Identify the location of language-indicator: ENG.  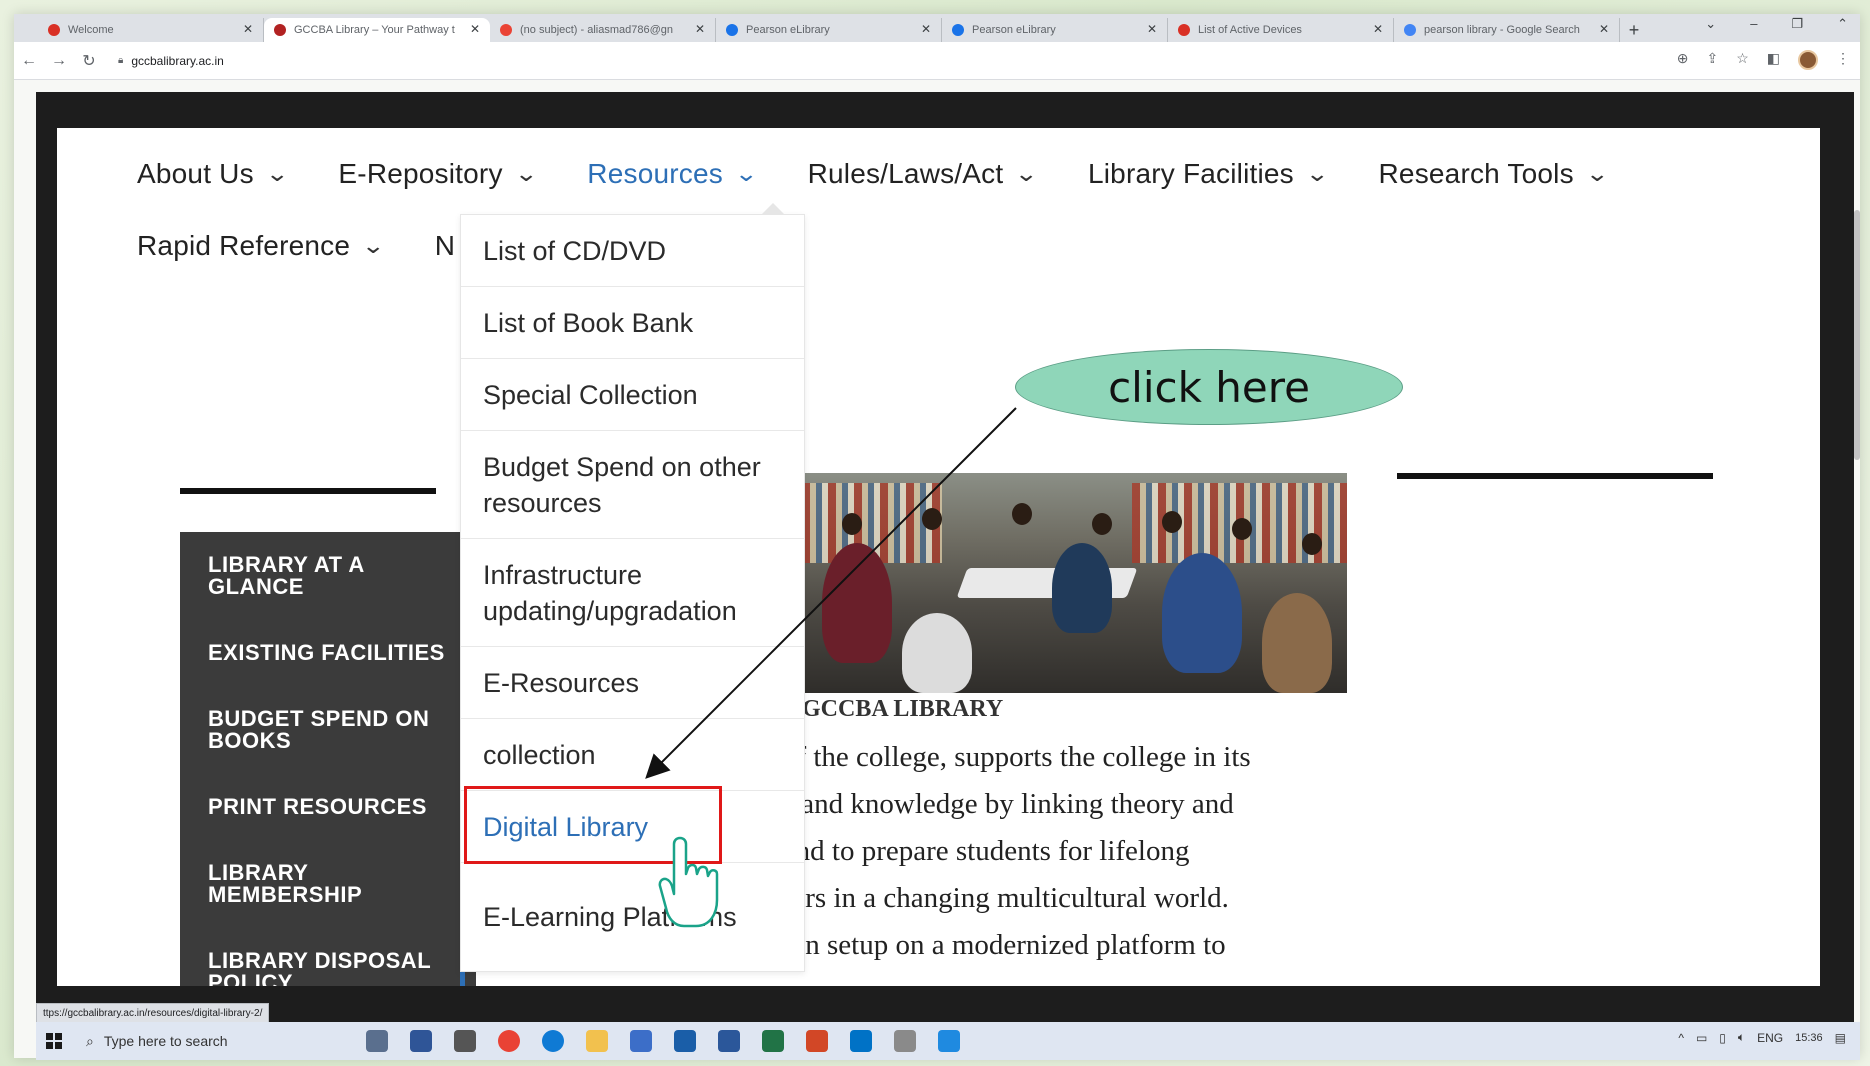
(1770, 1038).